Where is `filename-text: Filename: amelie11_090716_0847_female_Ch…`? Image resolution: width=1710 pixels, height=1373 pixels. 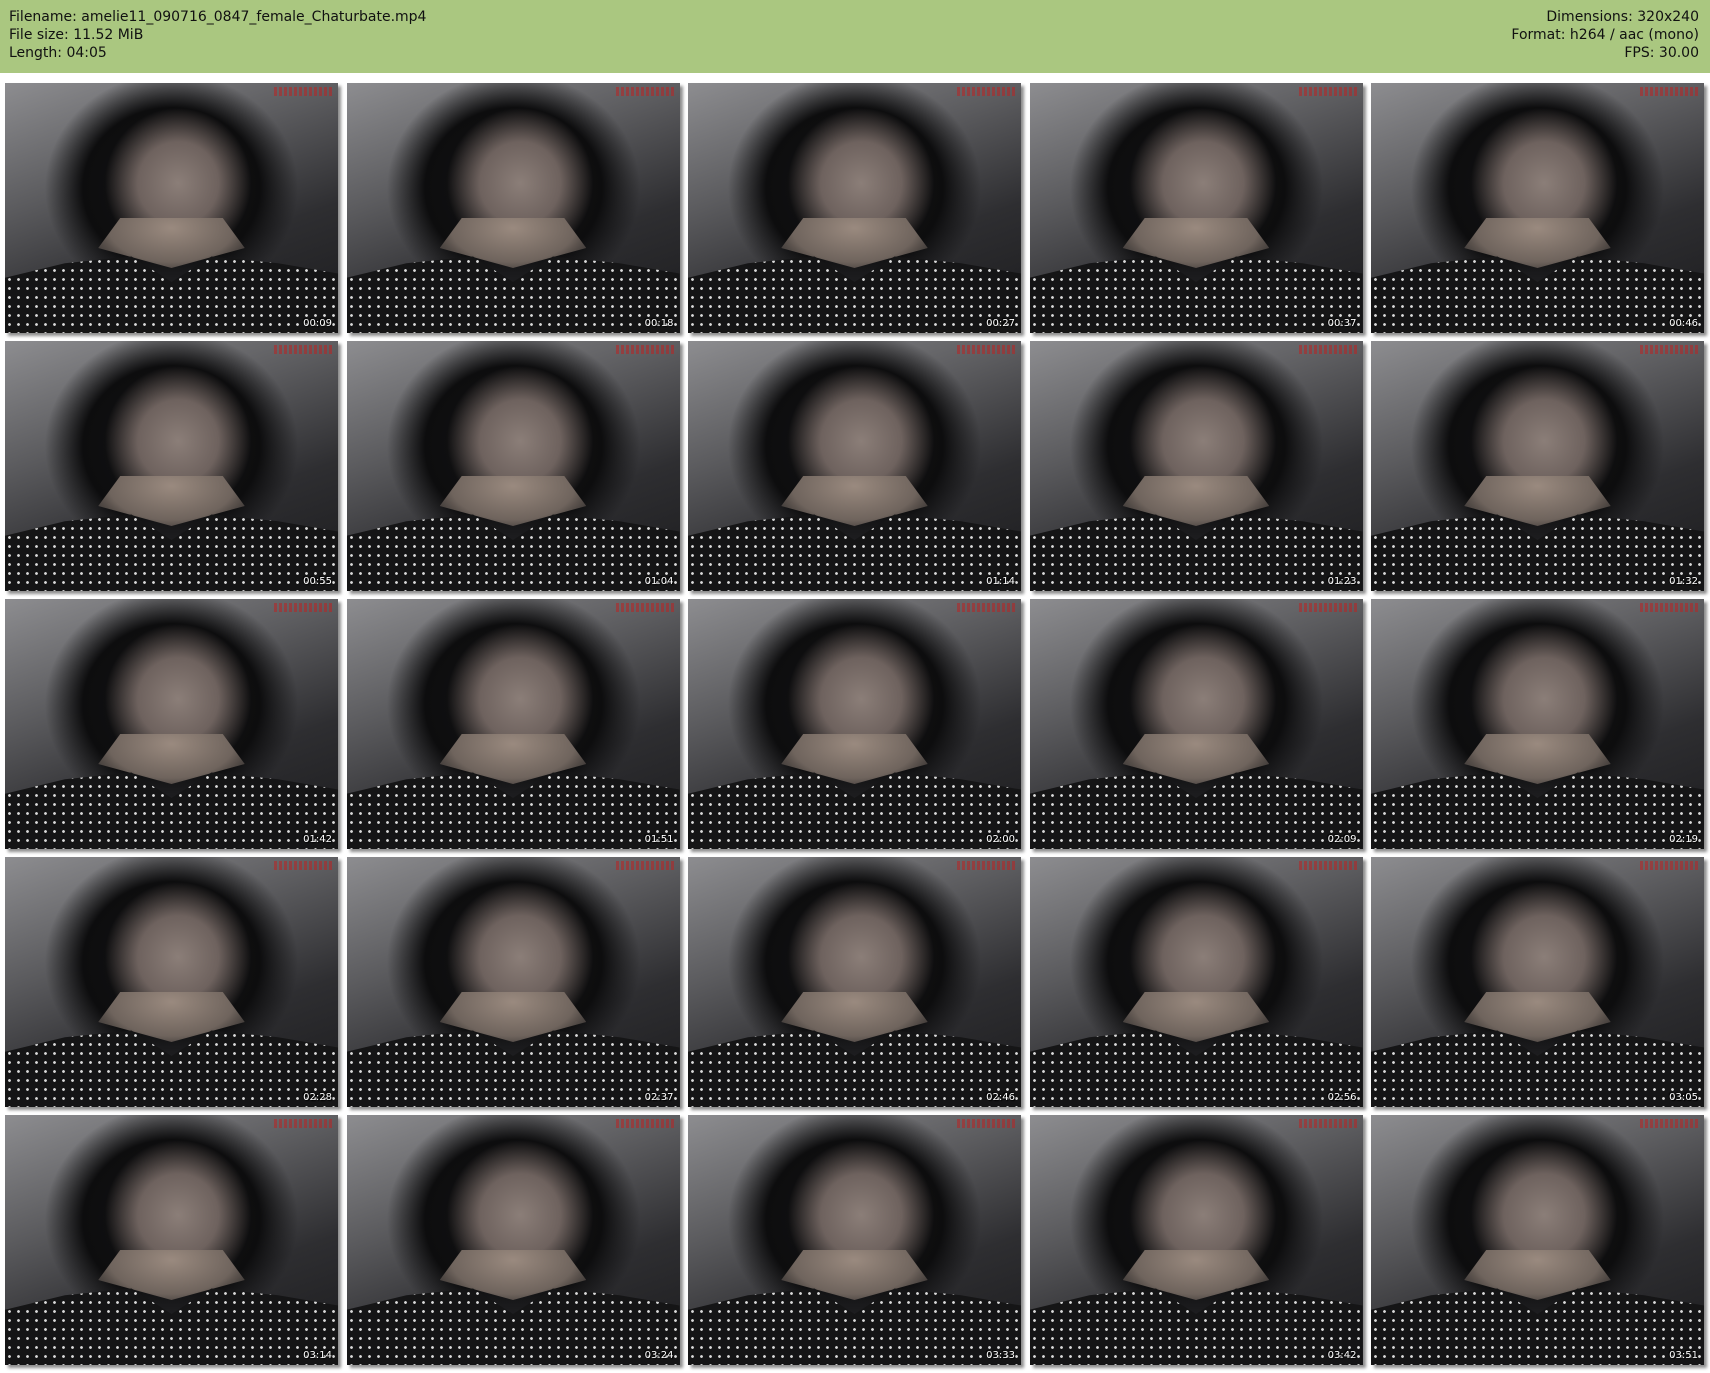 filename-text: Filename: amelie11_090716_0847_female_Ch… is located at coordinates (218, 17).